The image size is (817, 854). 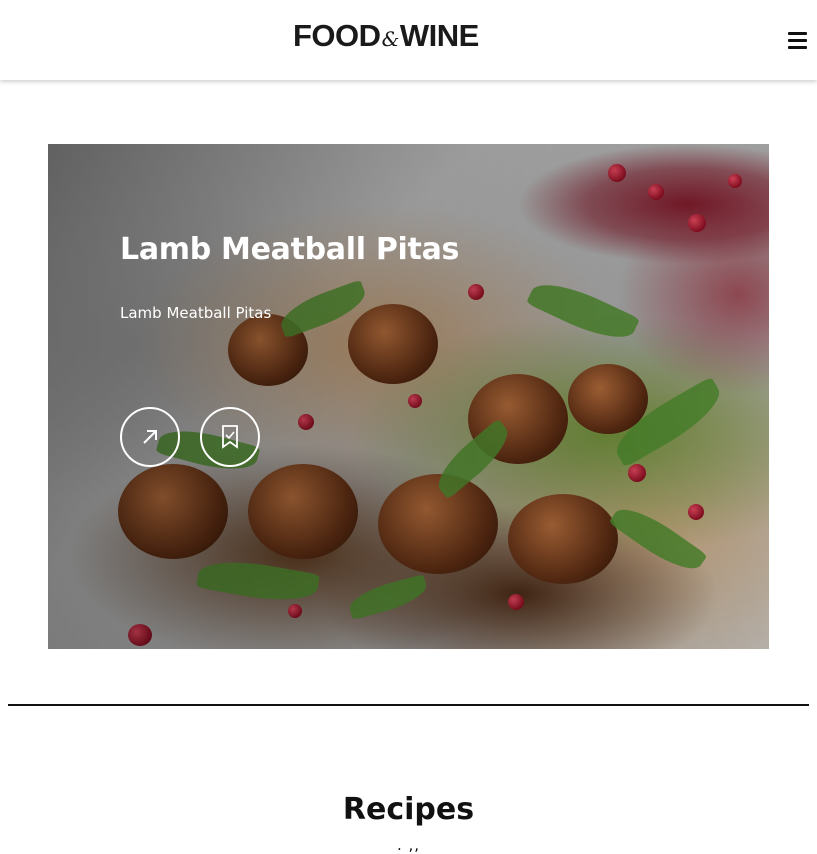 I want to click on logo-wine: WINE, so click(x=439, y=35).